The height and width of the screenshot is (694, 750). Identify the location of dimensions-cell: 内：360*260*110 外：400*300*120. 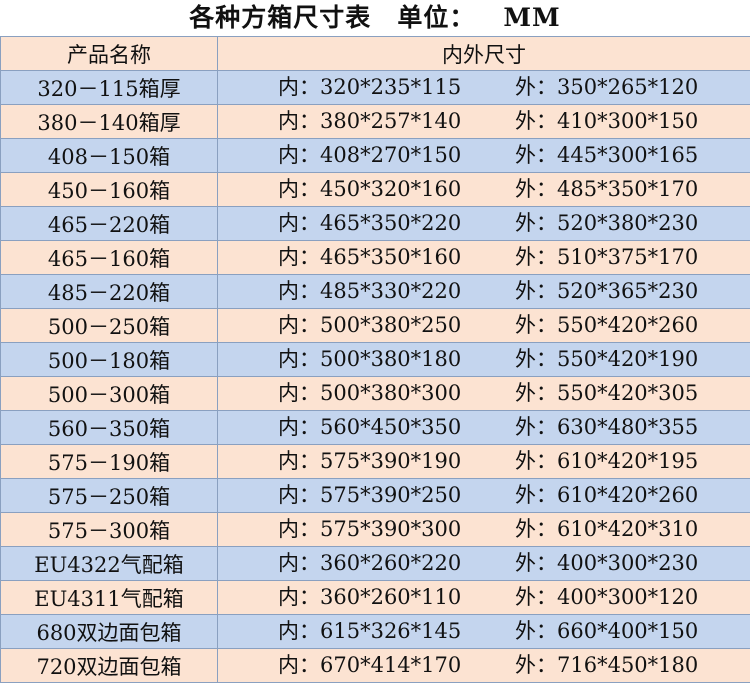
(483, 597).